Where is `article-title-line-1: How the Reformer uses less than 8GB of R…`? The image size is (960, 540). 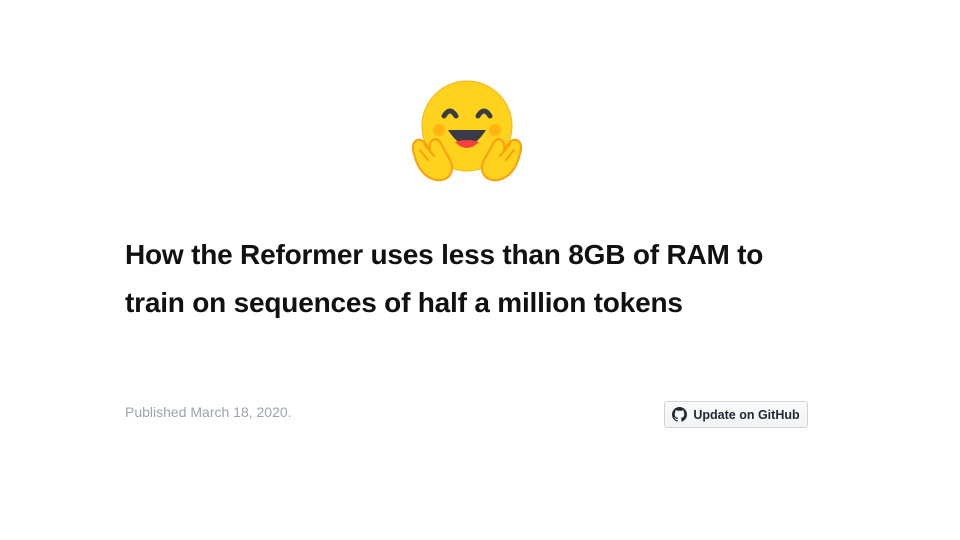 article-title-line-1: How the Reformer uses less than 8GB of R… is located at coordinates (444, 254).